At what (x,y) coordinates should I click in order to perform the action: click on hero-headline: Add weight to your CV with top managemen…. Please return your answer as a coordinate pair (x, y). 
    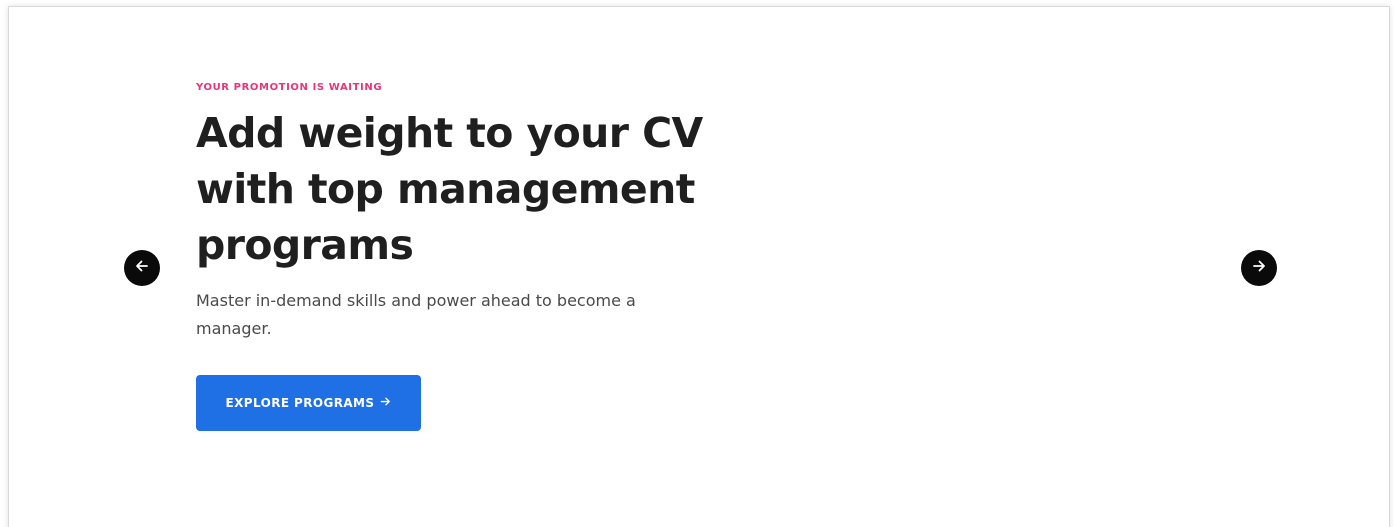
    Looking at the image, I should click on (456, 189).